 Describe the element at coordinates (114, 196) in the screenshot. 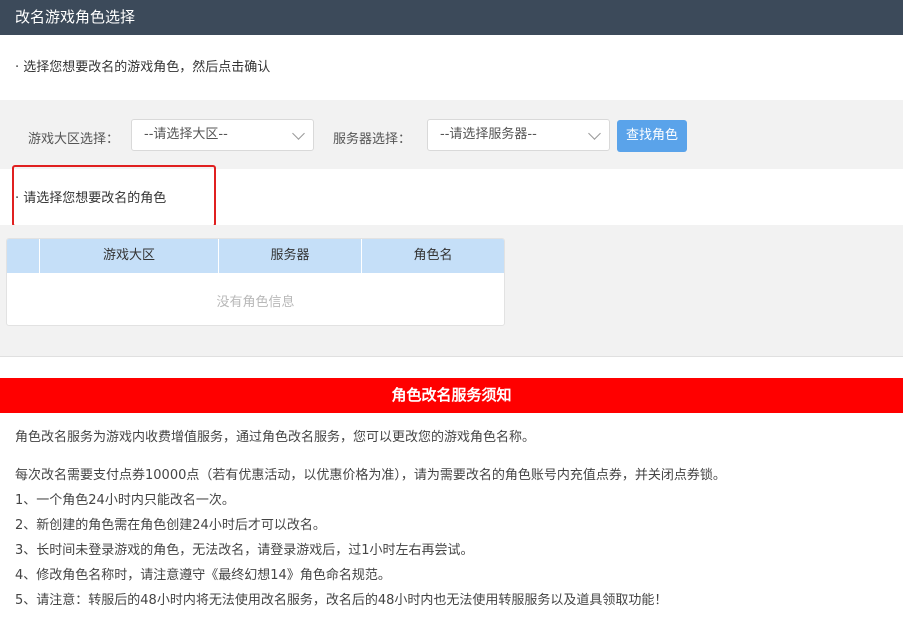

I see `highlight-box` at that location.